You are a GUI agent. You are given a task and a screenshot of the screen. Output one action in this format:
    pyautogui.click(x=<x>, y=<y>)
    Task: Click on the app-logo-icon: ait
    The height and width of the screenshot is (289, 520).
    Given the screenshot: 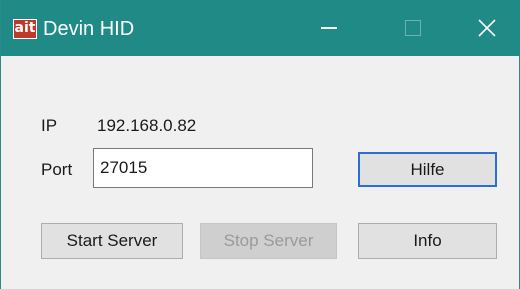 What is the action you would take?
    pyautogui.click(x=25, y=29)
    